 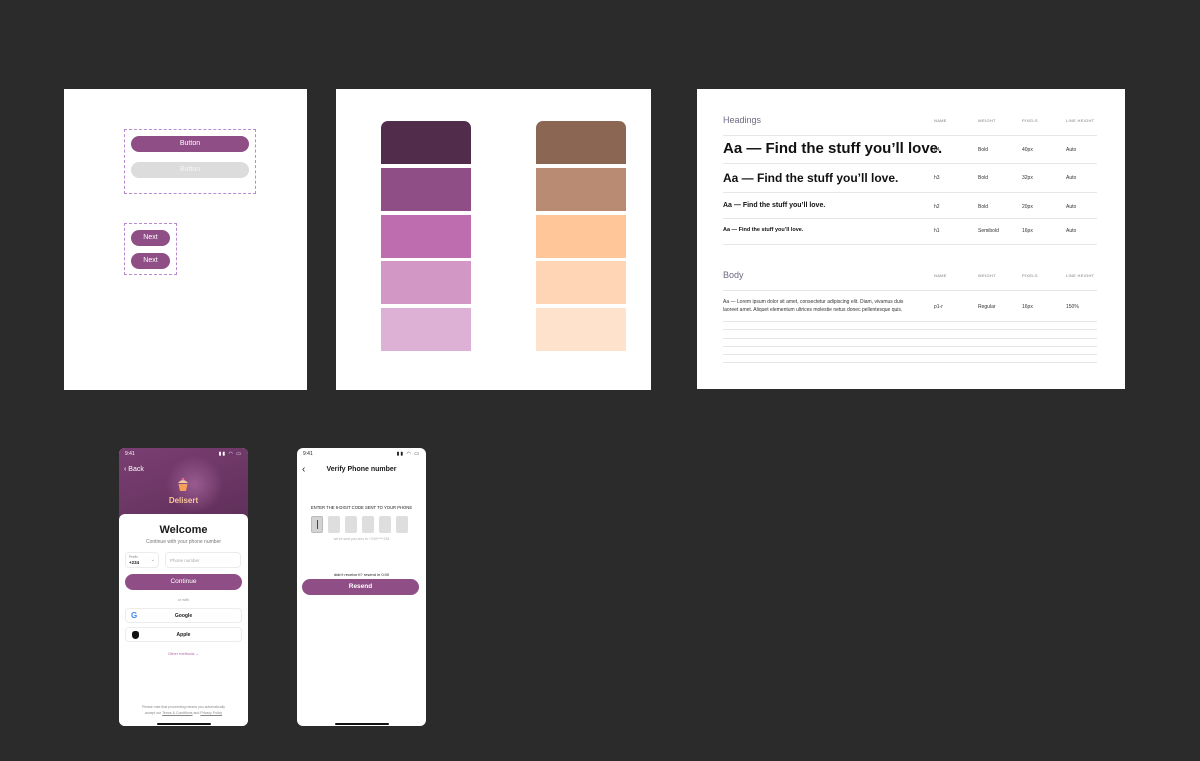 What do you see at coordinates (987, 307) in the screenshot?
I see `p1-weight: Regular` at bounding box center [987, 307].